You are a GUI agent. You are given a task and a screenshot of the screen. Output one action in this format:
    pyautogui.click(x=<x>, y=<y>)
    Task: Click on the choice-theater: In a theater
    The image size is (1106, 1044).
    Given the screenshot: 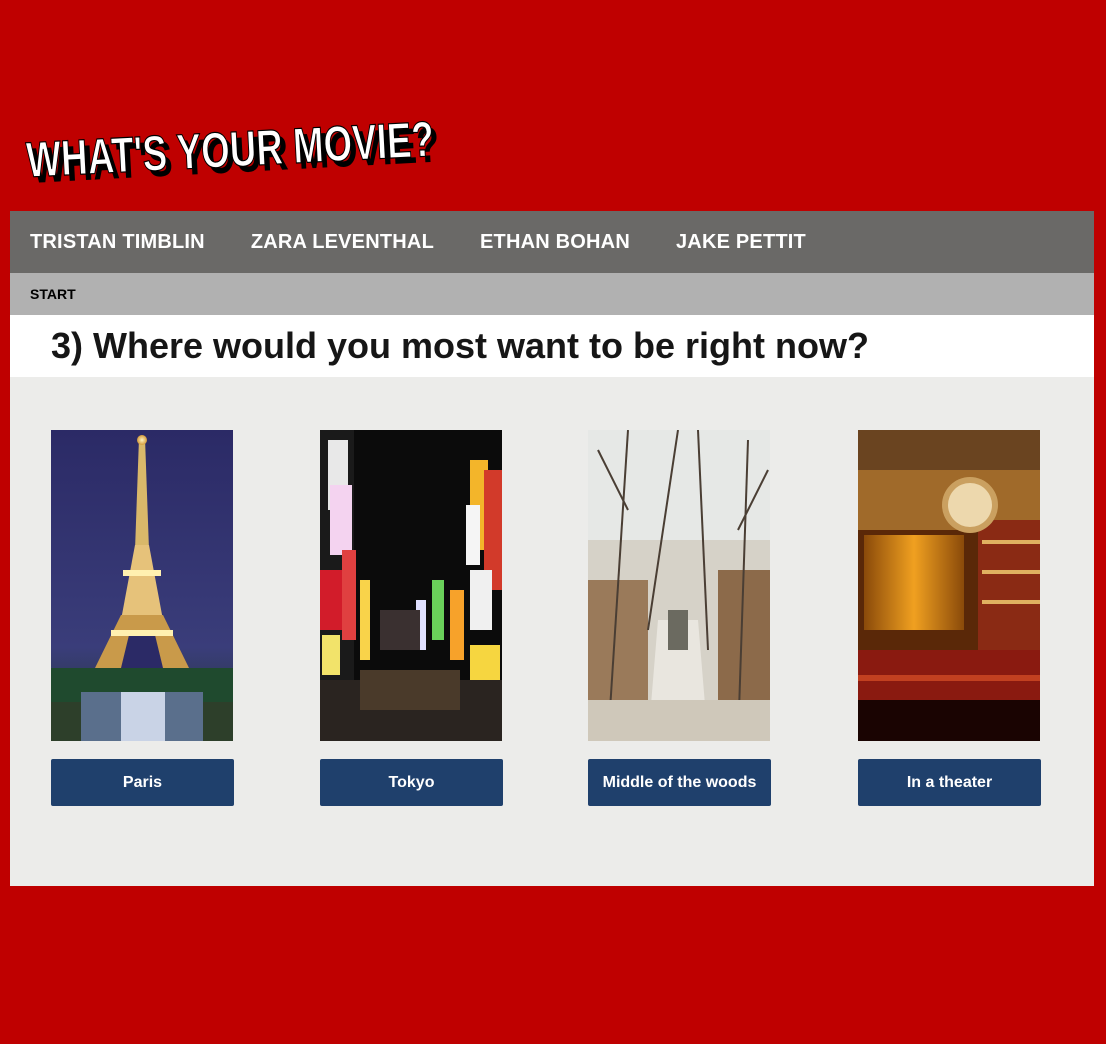 What is the action you would take?
    pyautogui.click(x=949, y=618)
    